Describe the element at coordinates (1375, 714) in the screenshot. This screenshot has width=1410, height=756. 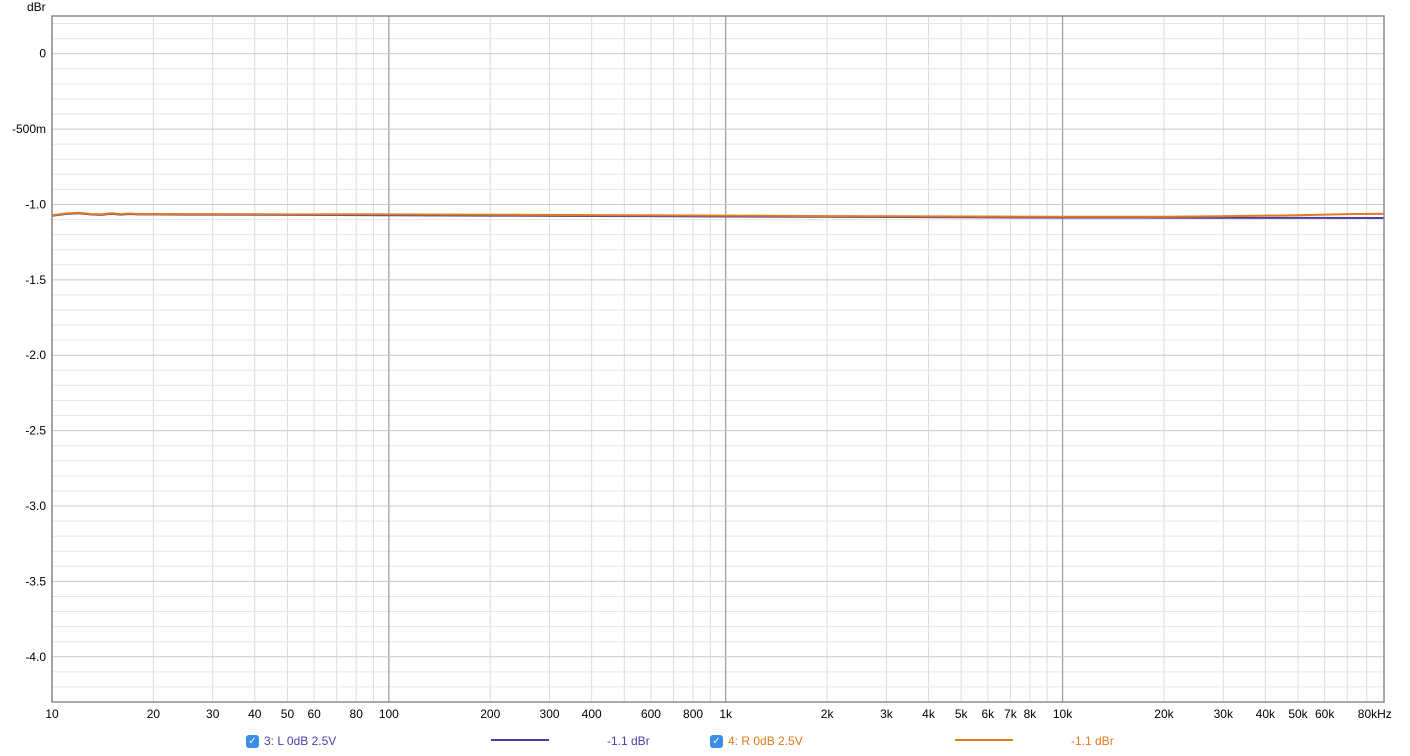
I see `x-tick-label: 80kHz` at that location.